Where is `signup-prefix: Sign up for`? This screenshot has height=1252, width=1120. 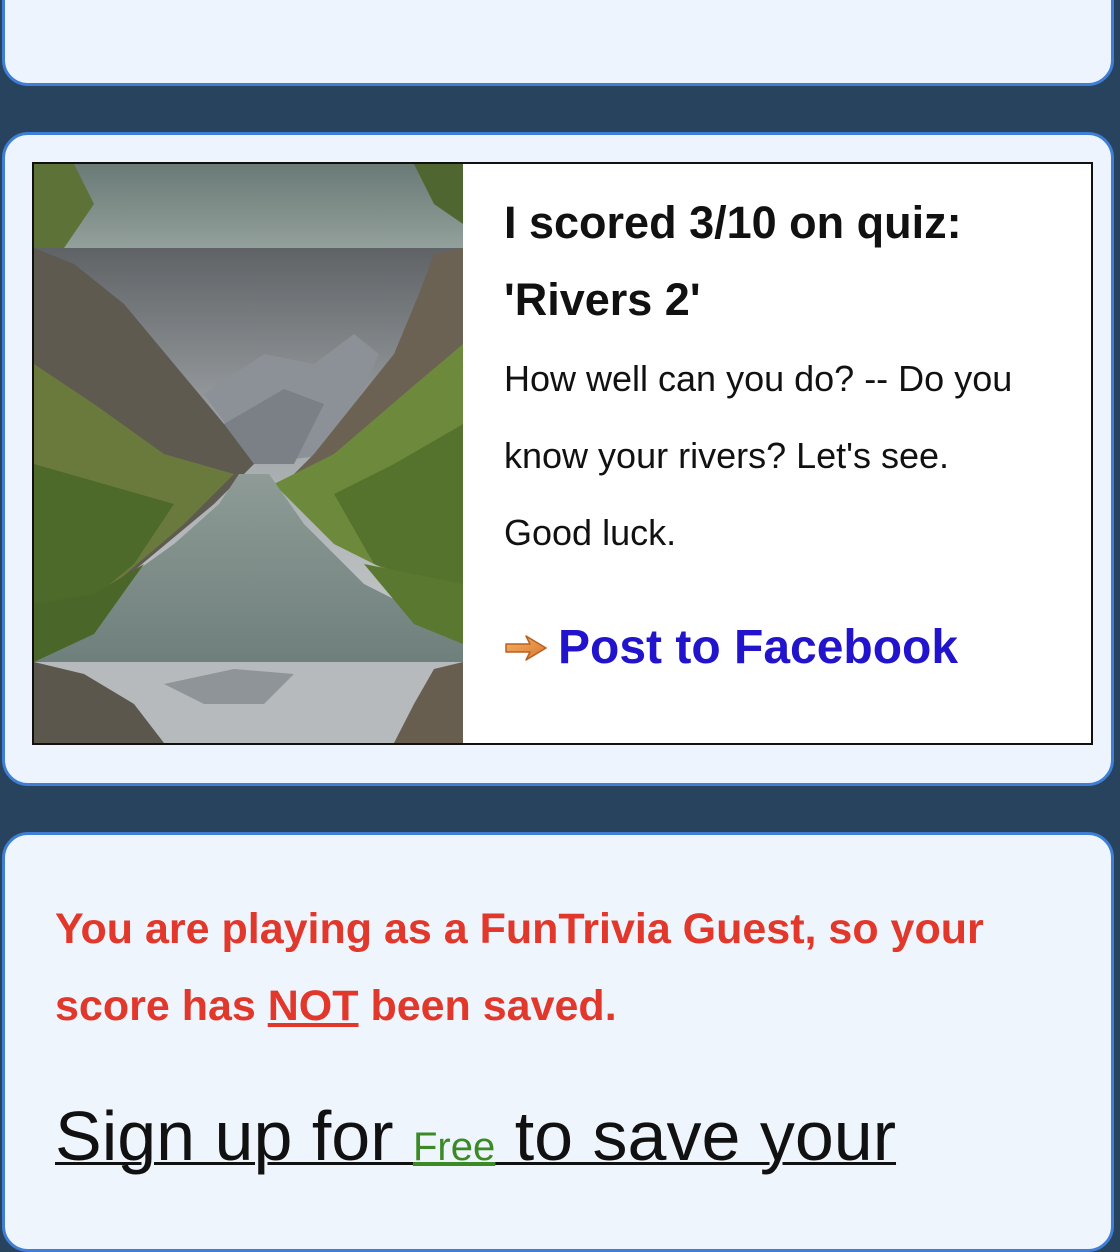
signup-prefix: Sign up for is located at coordinates (234, 1136).